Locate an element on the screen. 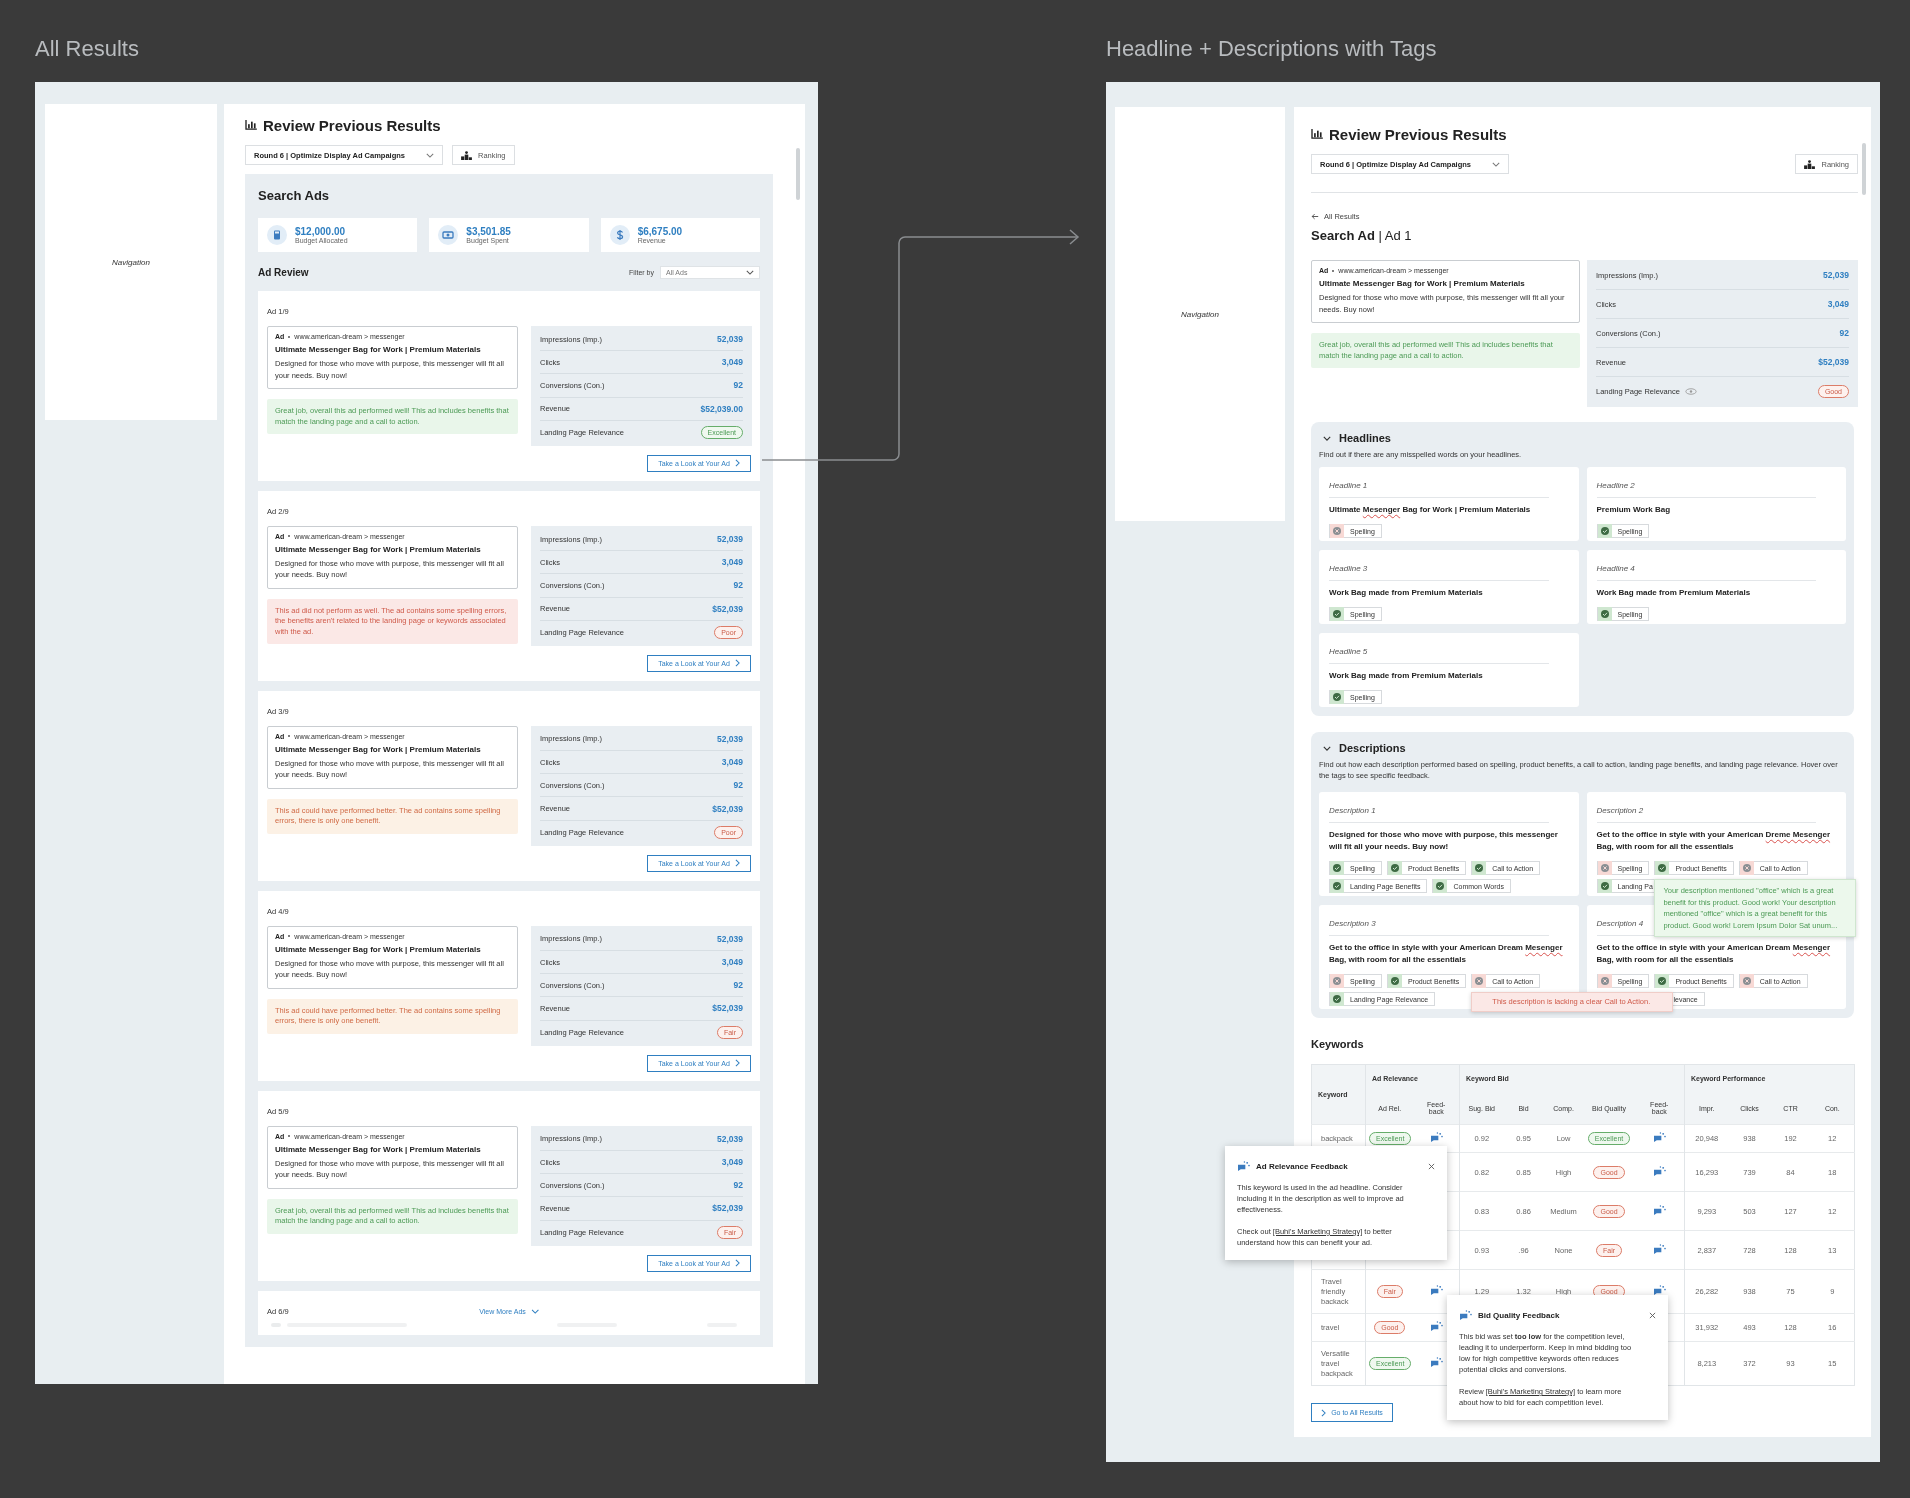 This screenshot has width=1910, height=1498. description-text: Designed for those who move with purpose, this messenger will fit all your needs. Buy now! is located at coordinates (1444, 841).